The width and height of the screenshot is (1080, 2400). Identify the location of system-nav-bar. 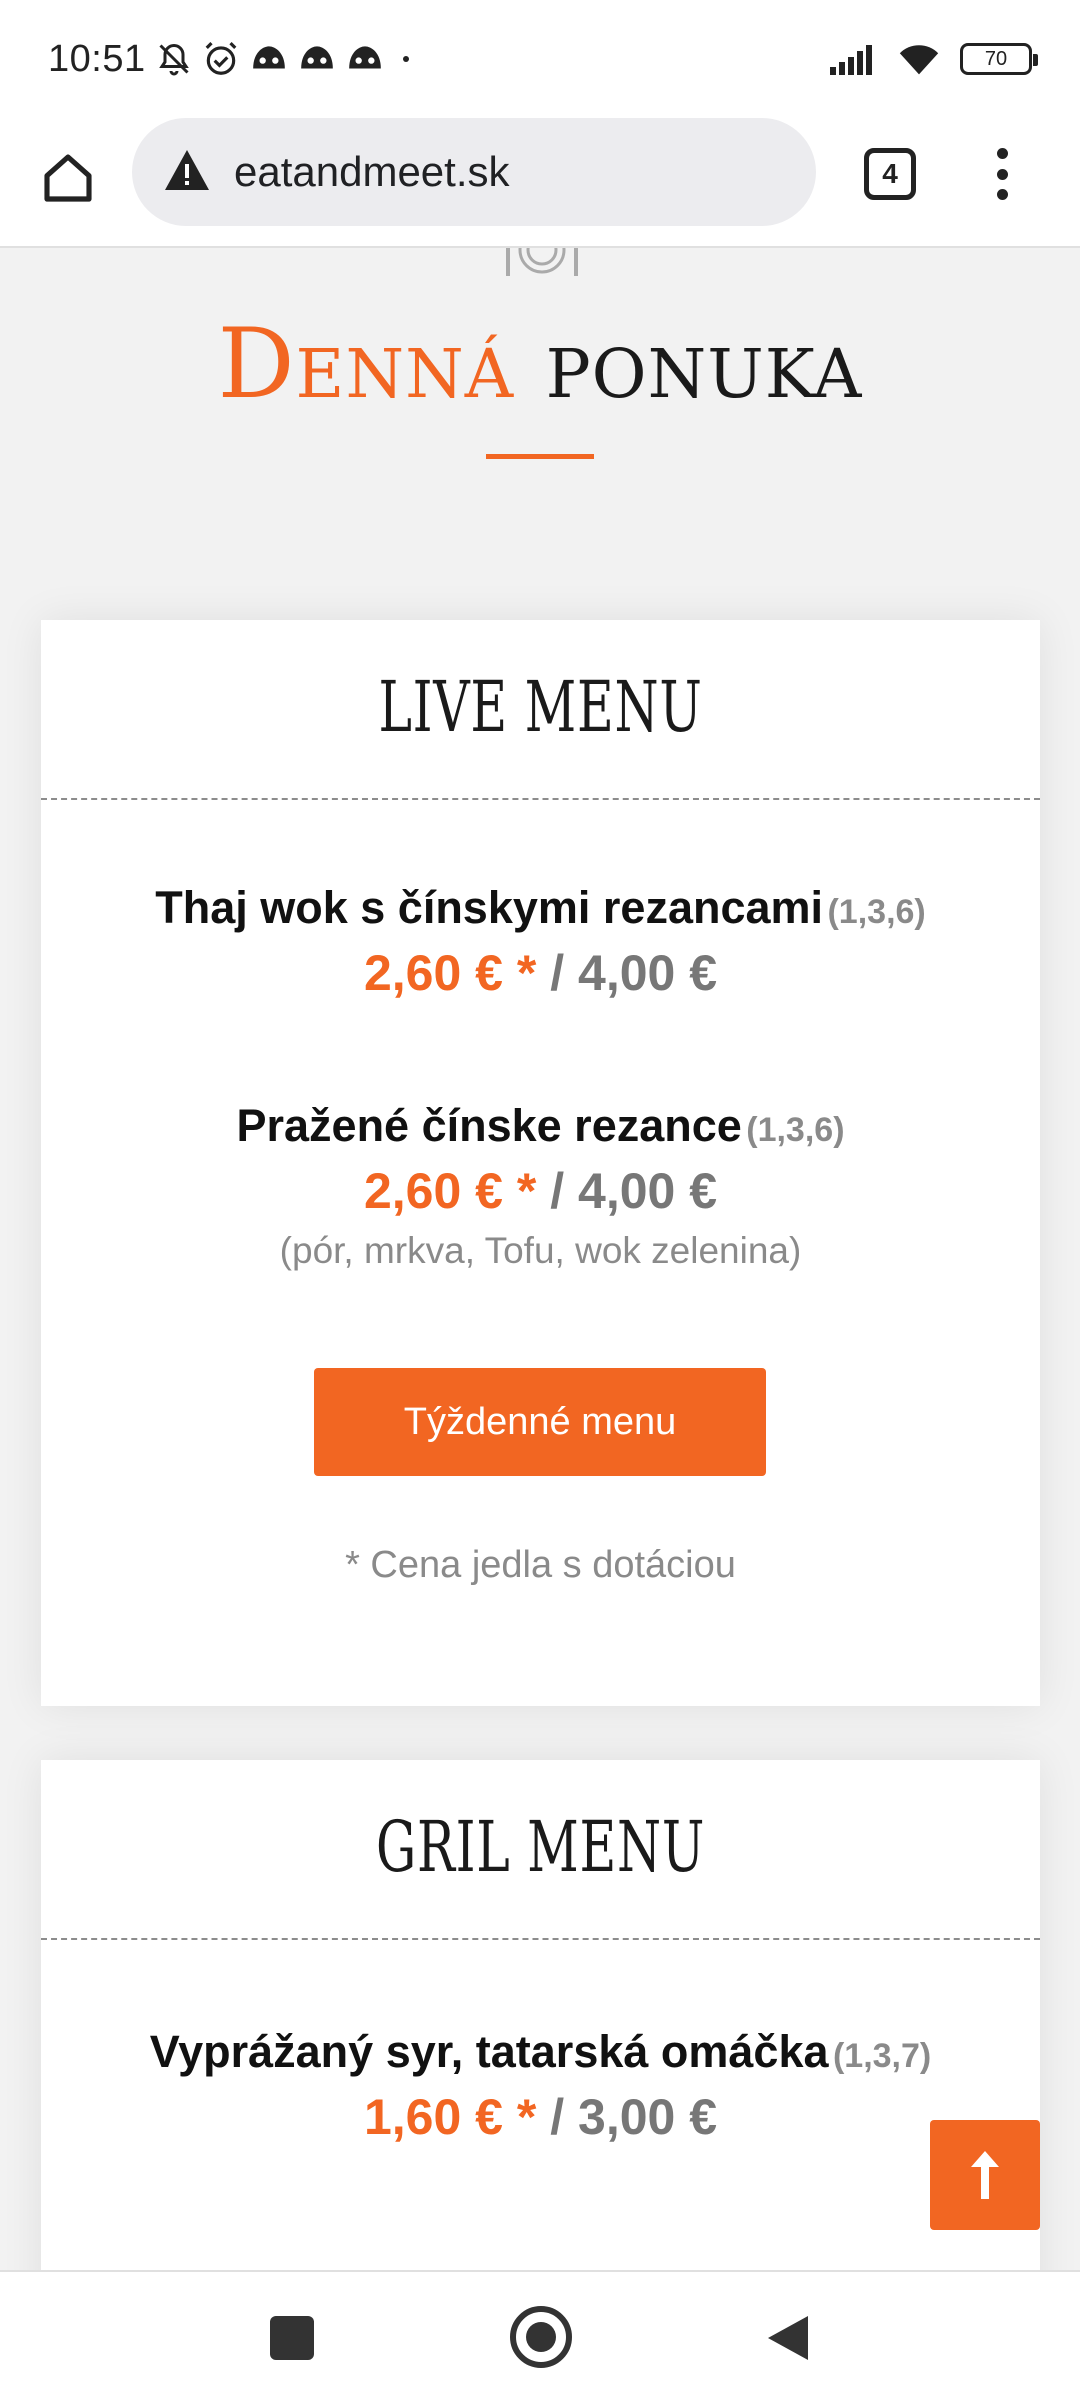
(540, 2335).